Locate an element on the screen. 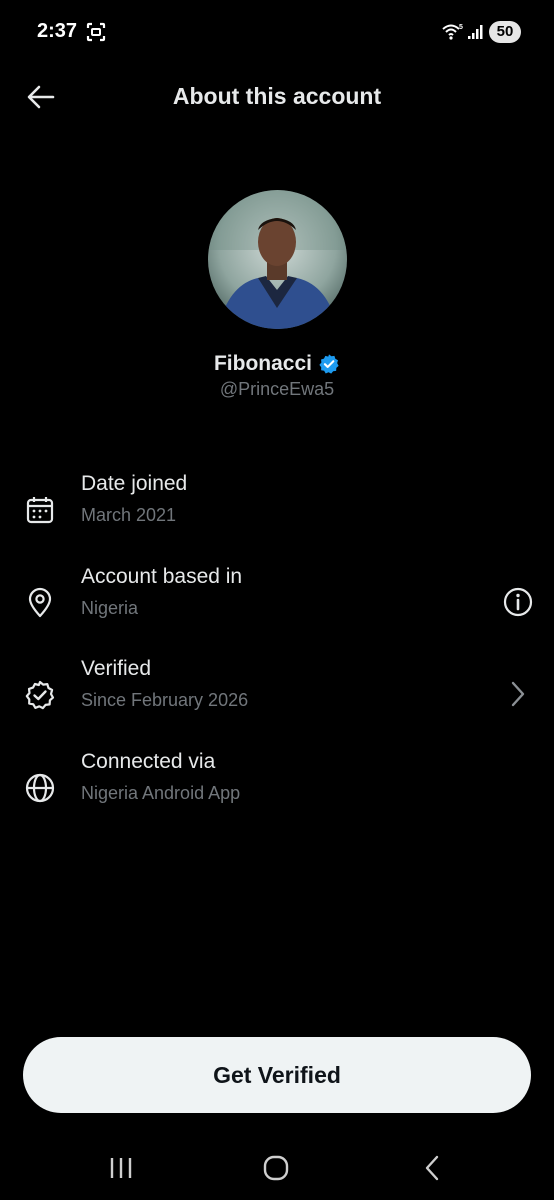 Image resolution: width=554 pixels, height=1200 pixels. system-back-button is located at coordinates (432, 1168).